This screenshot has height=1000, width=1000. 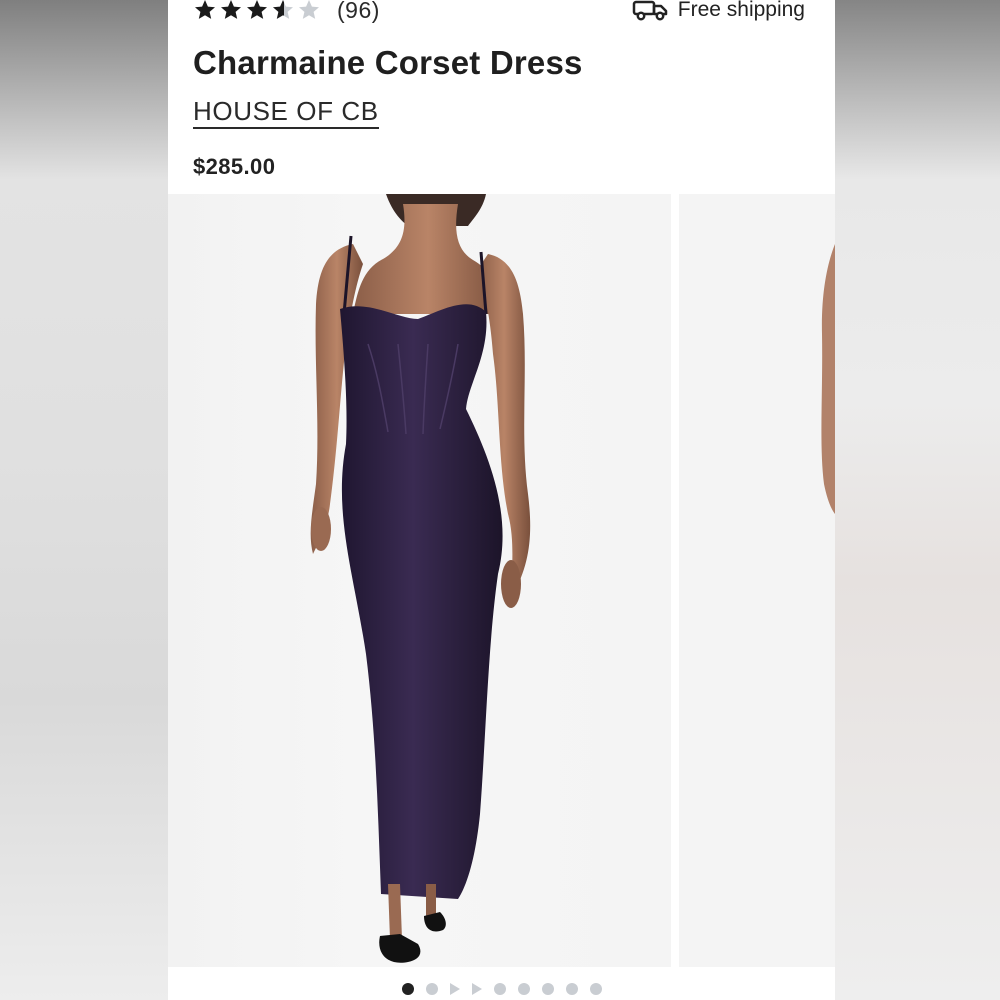 What do you see at coordinates (234, 166) in the screenshot?
I see `product-price: $285.00` at bounding box center [234, 166].